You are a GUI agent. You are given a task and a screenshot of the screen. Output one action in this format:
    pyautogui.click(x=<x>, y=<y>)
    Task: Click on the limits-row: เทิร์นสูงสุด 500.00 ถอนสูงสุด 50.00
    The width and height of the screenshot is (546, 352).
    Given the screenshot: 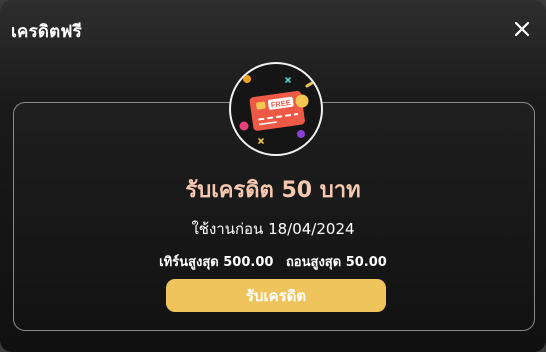 What is the action you would take?
    pyautogui.click(x=273, y=261)
    